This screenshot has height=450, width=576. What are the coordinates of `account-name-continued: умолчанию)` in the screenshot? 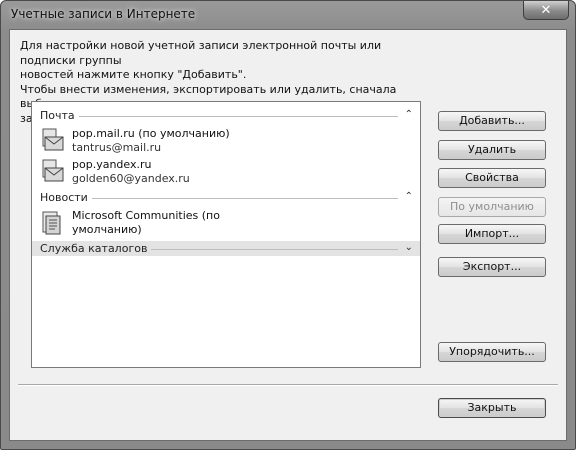 It's located at (107, 229).